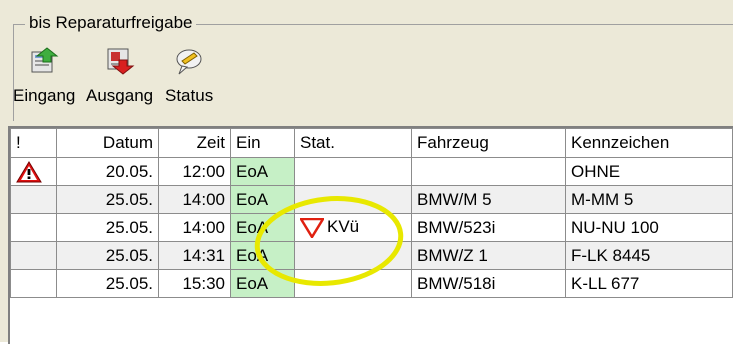  I want to click on col-header-ein: Ein, so click(262, 143).